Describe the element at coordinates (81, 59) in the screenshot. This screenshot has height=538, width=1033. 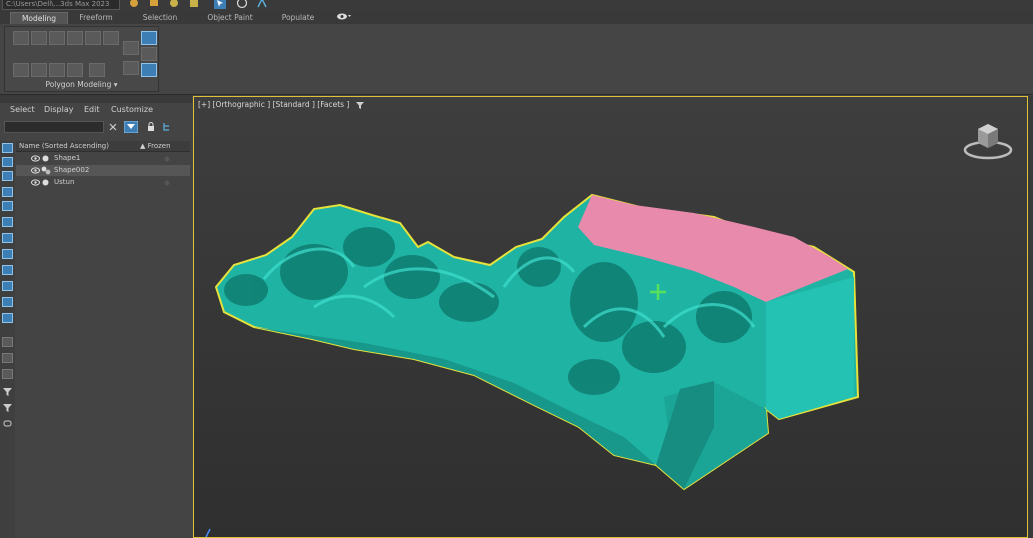
I see `polygon-modeling-group: Polygon Modeling ▾` at that location.